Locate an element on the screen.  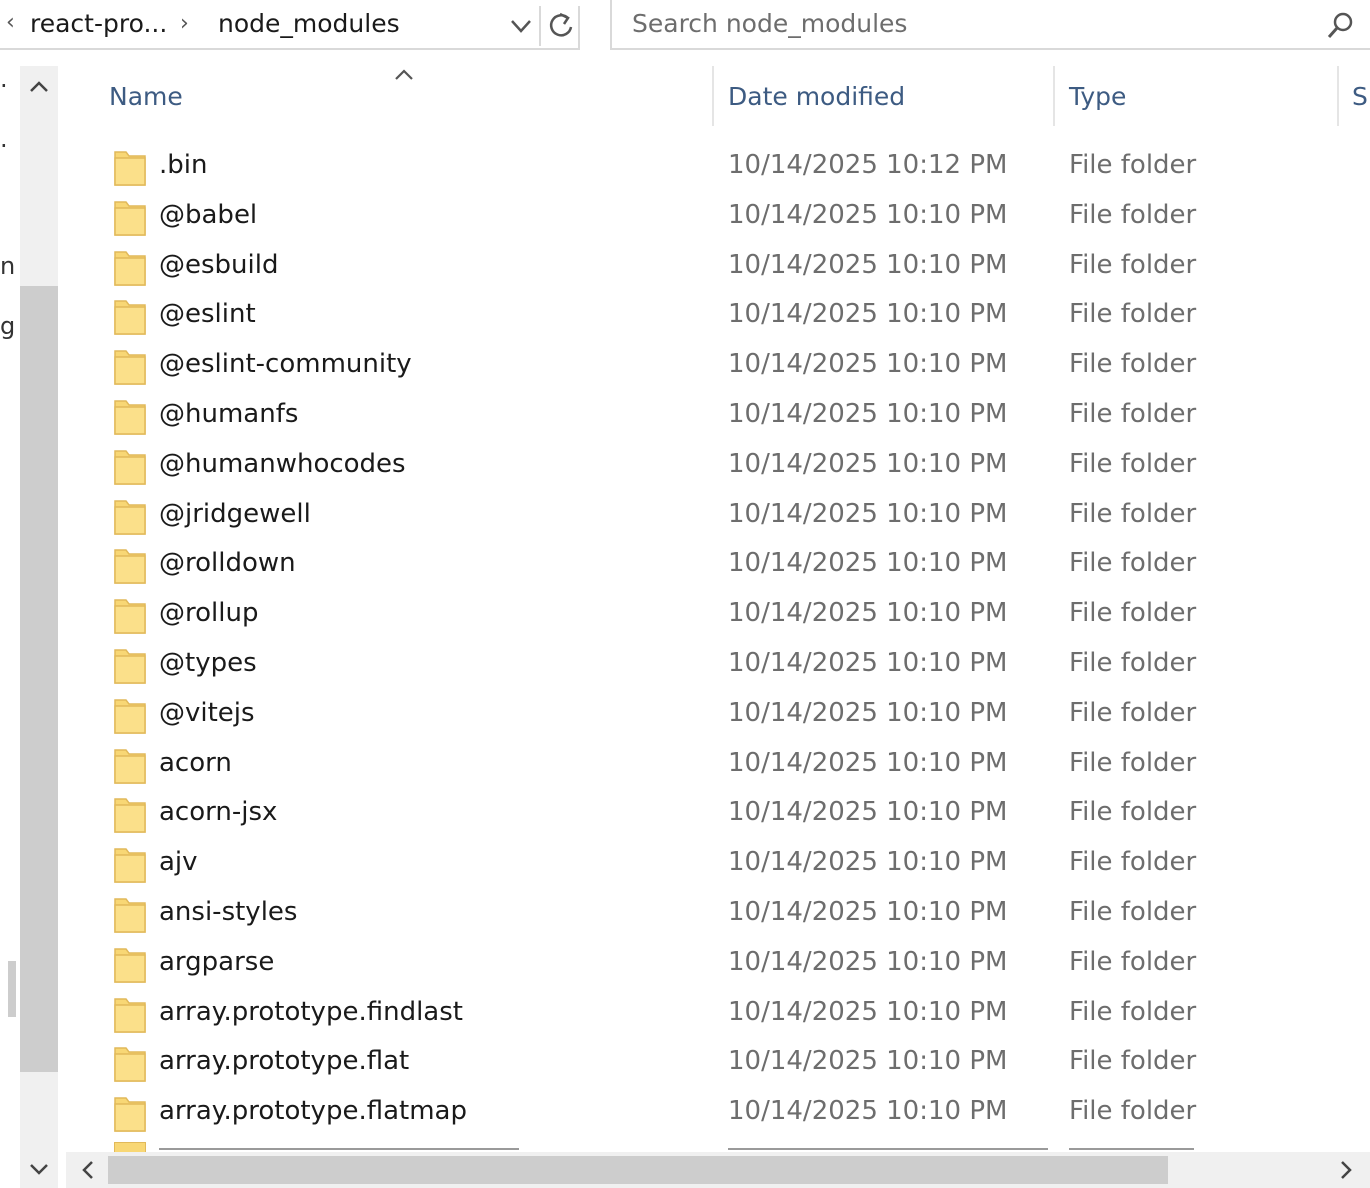
search-icon is located at coordinates (1340, 26).